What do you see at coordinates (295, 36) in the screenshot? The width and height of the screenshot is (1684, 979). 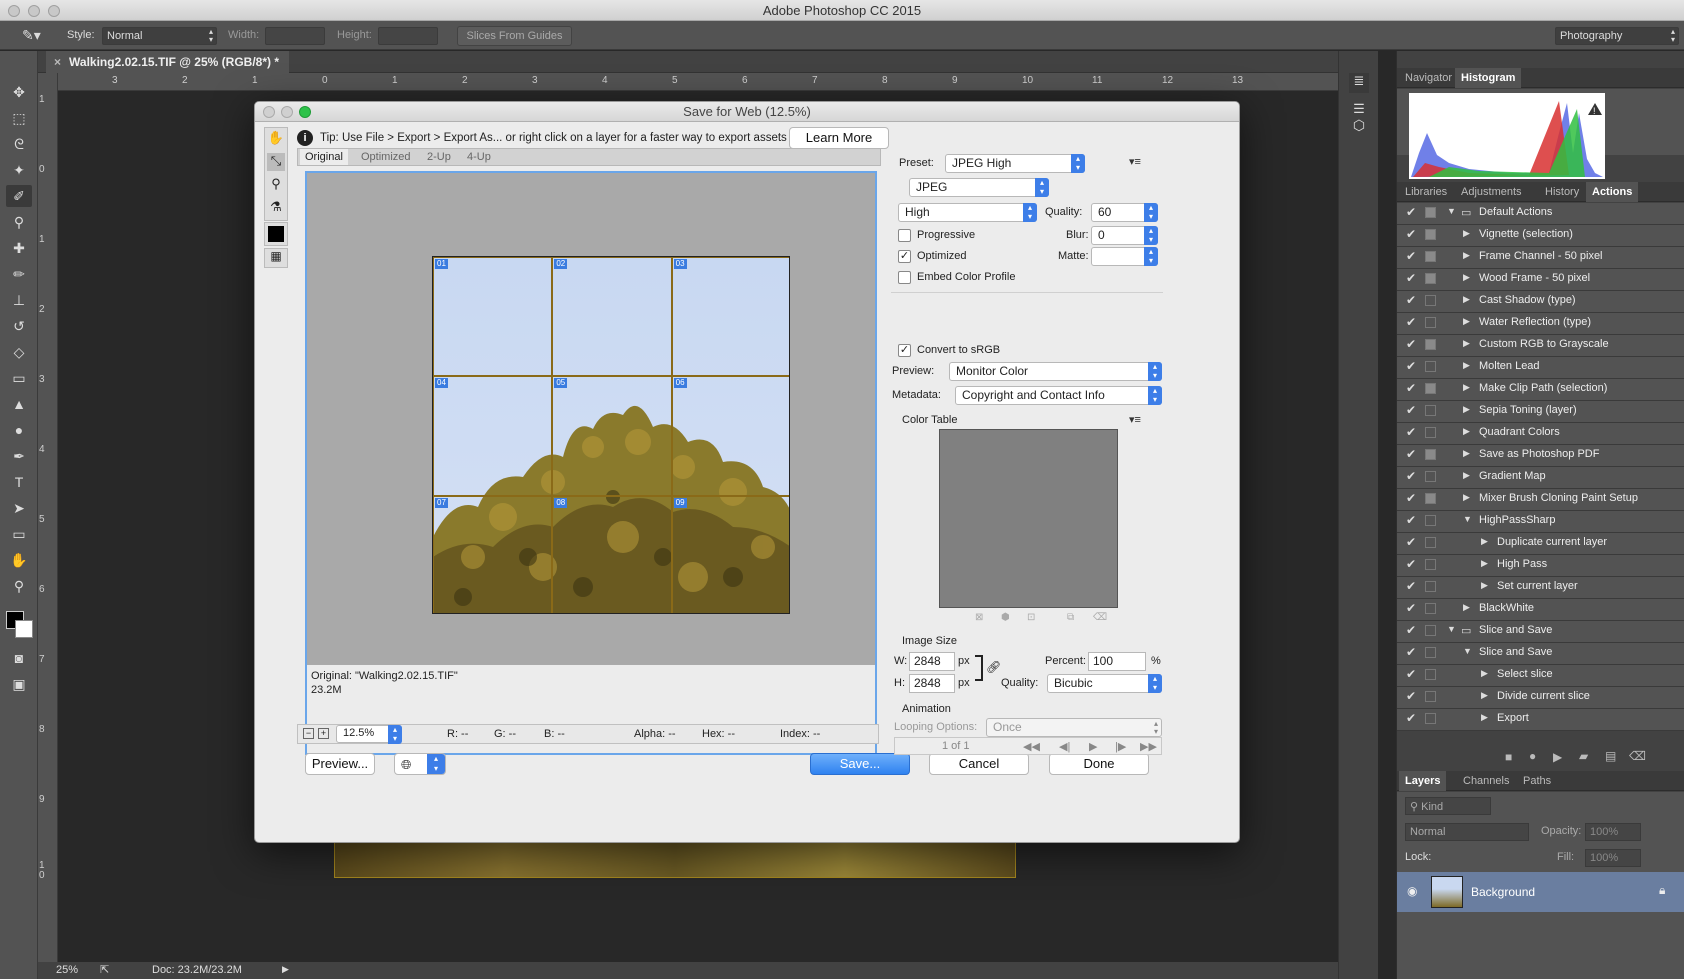 I see `width-input` at bounding box center [295, 36].